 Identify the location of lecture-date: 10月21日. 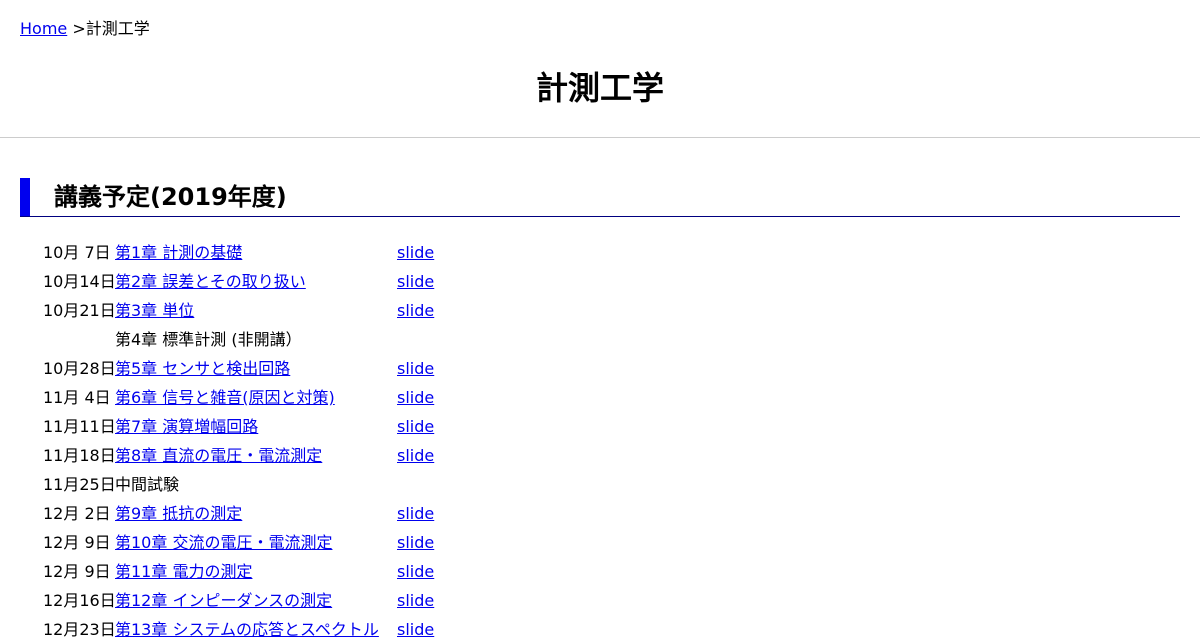
(79, 310).